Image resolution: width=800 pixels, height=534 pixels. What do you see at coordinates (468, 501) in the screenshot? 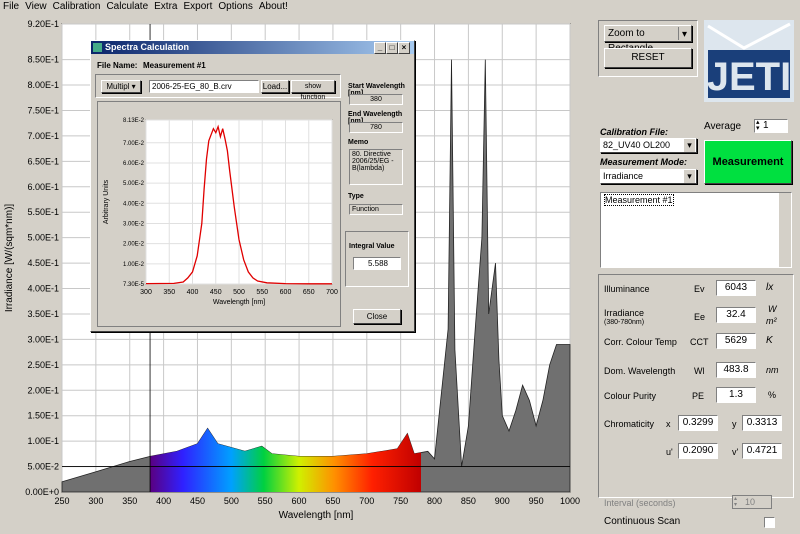
I see `x-tick-label: 850` at bounding box center [468, 501].